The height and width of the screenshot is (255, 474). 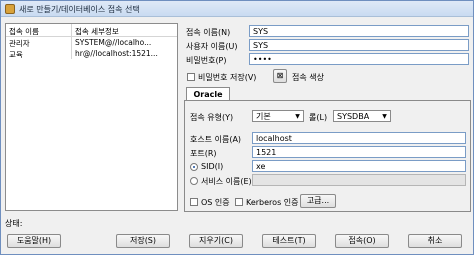 I want to click on window-title: 새로 만들기/데이터베이스 접속 선택, so click(x=79, y=9).